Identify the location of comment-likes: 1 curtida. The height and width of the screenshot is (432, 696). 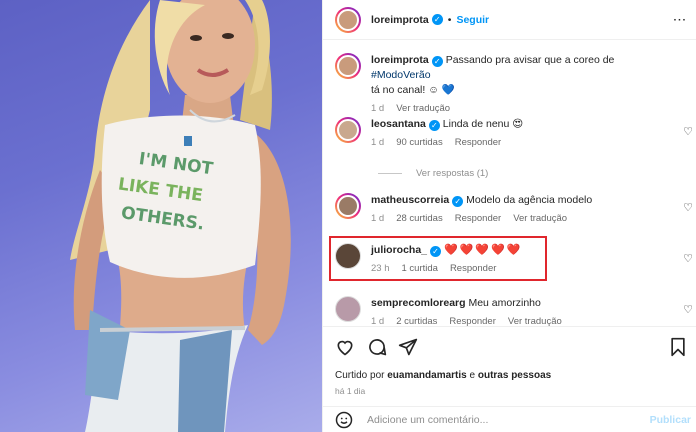
(420, 268).